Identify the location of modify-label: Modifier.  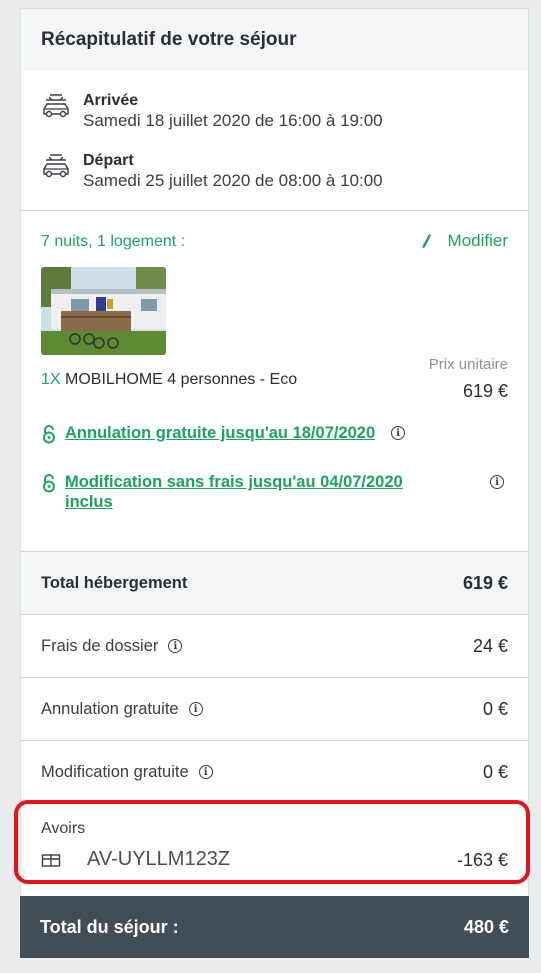
(477, 240).